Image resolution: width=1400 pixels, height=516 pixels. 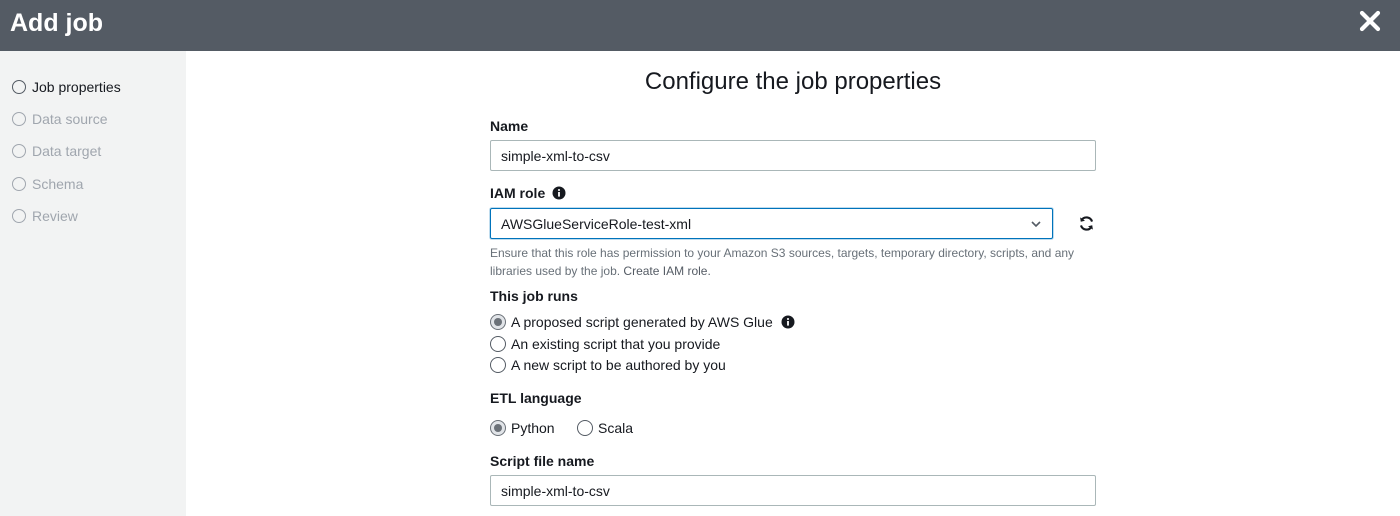 What do you see at coordinates (57, 23) in the screenshot?
I see `dialog-title: Add job` at bounding box center [57, 23].